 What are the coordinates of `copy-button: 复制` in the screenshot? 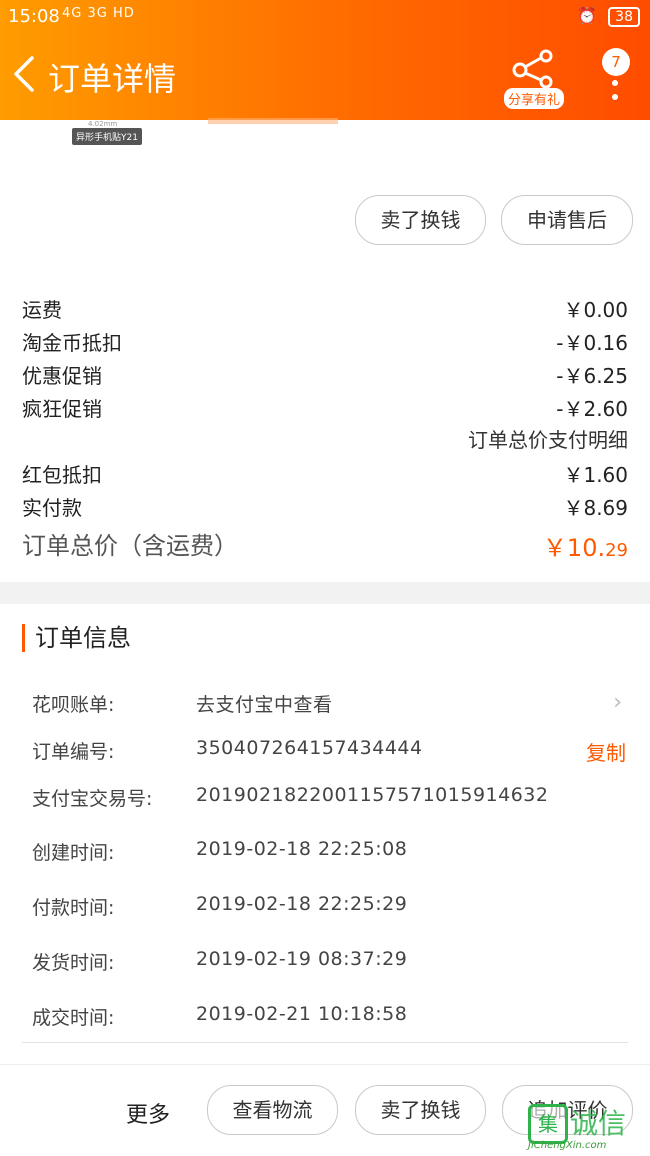 It's located at (606, 751).